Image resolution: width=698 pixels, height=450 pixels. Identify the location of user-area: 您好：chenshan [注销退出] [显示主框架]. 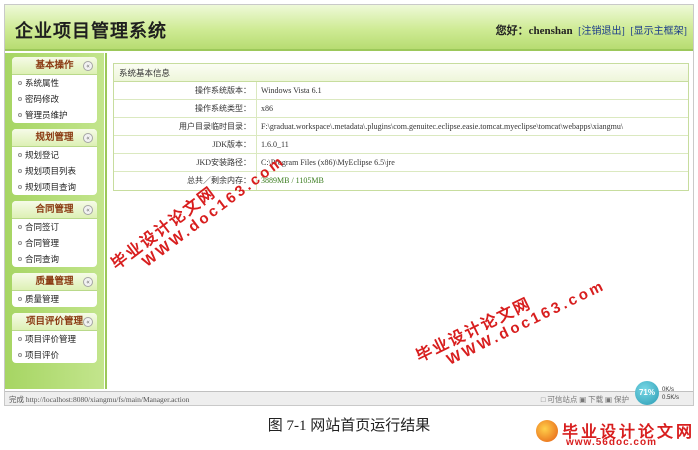
(591, 30).